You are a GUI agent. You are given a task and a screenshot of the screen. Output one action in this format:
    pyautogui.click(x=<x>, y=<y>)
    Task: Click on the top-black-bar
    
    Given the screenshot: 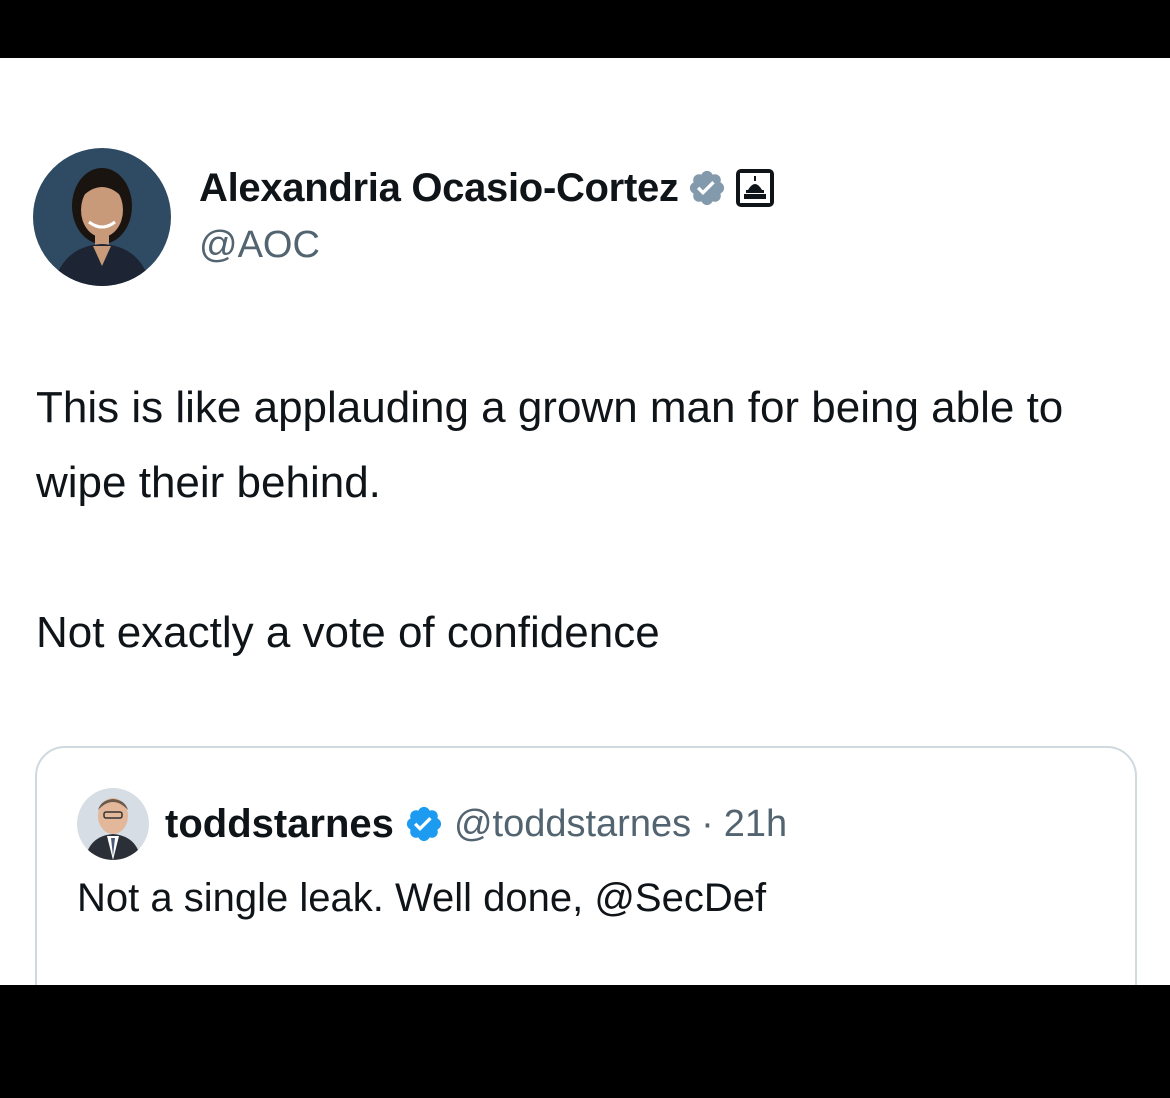 What is the action you would take?
    pyautogui.click(x=585, y=29)
    